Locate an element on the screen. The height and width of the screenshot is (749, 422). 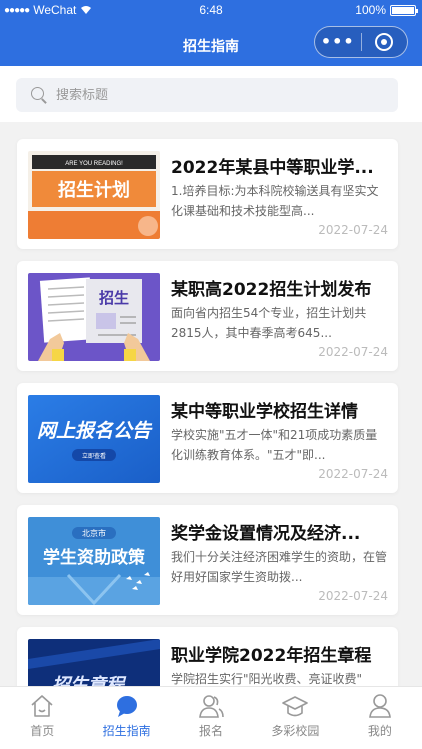
tab-label: 首页 is located at coordinates (42, 731).